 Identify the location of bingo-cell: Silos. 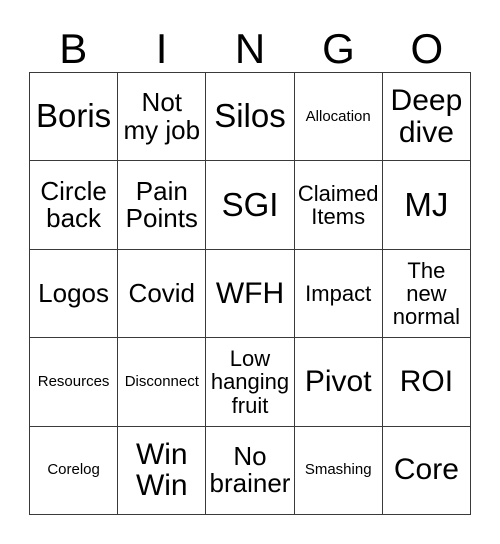
(250, 117).